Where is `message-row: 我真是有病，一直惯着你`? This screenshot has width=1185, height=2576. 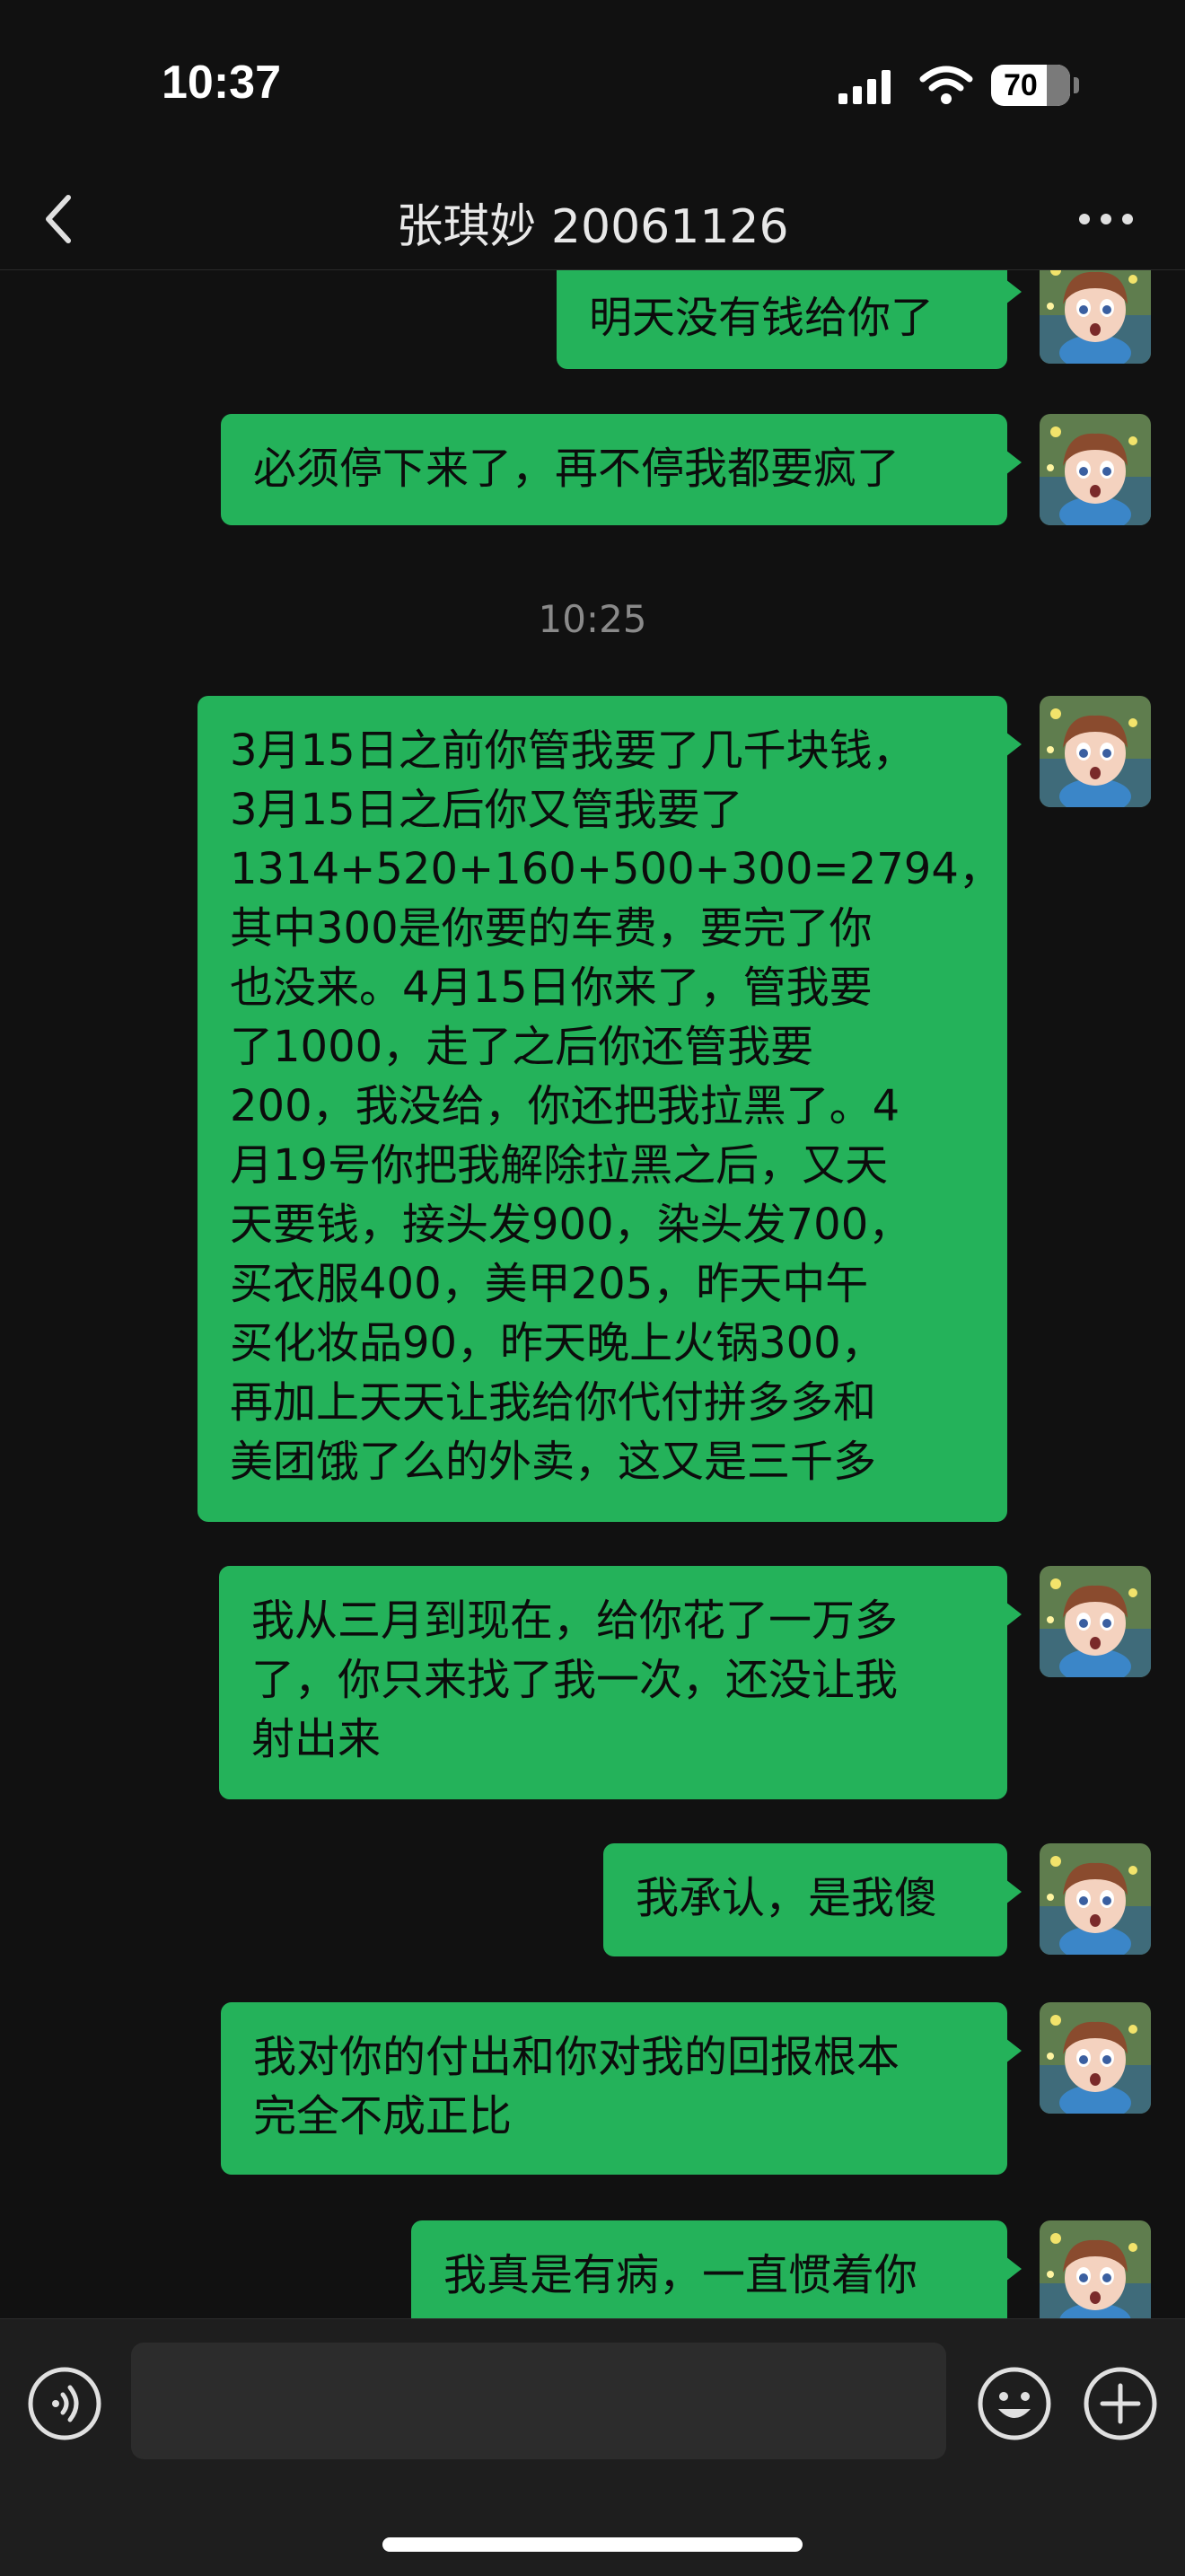 message-row: 我真是有病，一直惯着你 is located at coordinates (592, 2269).